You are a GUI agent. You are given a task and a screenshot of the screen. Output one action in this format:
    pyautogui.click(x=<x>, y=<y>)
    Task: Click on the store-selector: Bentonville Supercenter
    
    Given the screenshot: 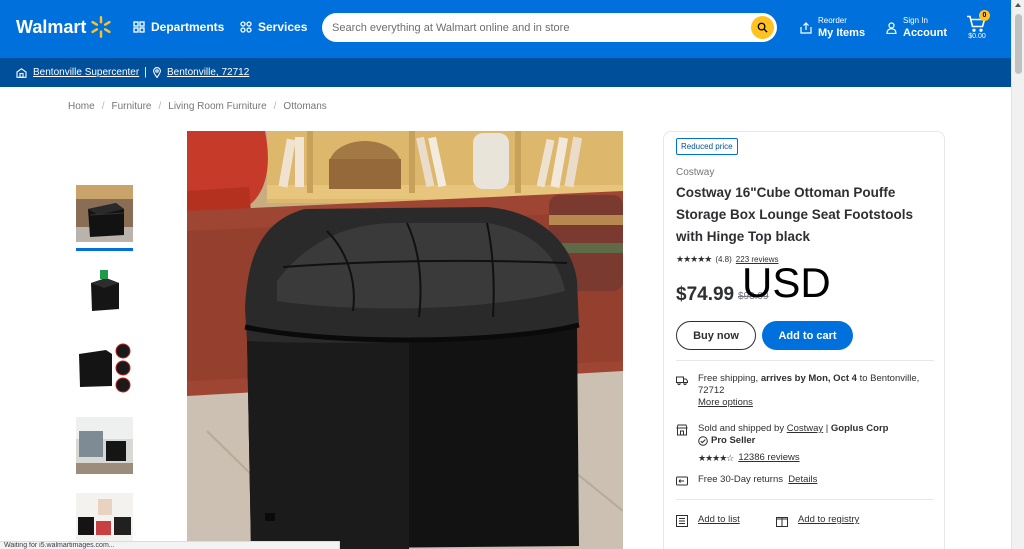 What is the action you would take?
    pyautogui.click(x=77, y=72)
    